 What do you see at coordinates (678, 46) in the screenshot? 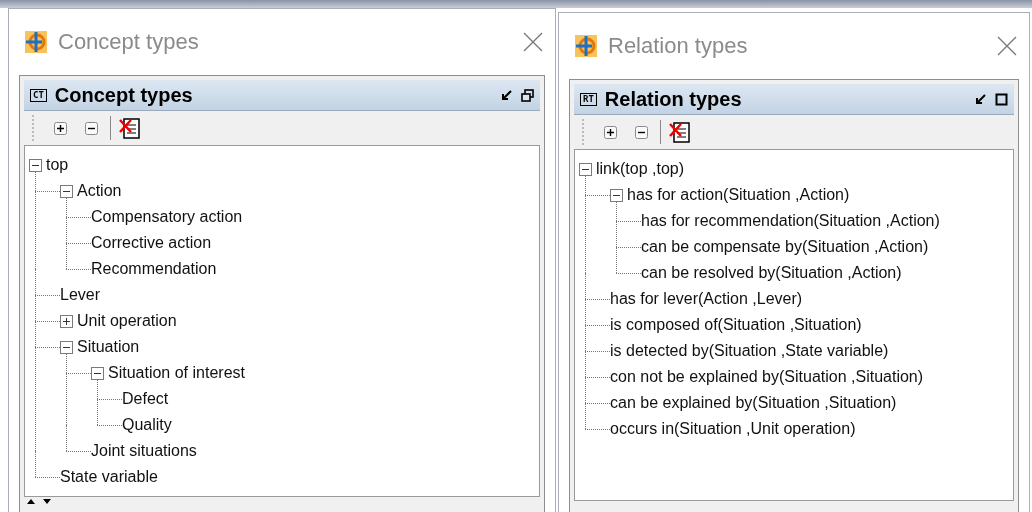
I see `window-title: Relation types` at bounding box center [678, 46].